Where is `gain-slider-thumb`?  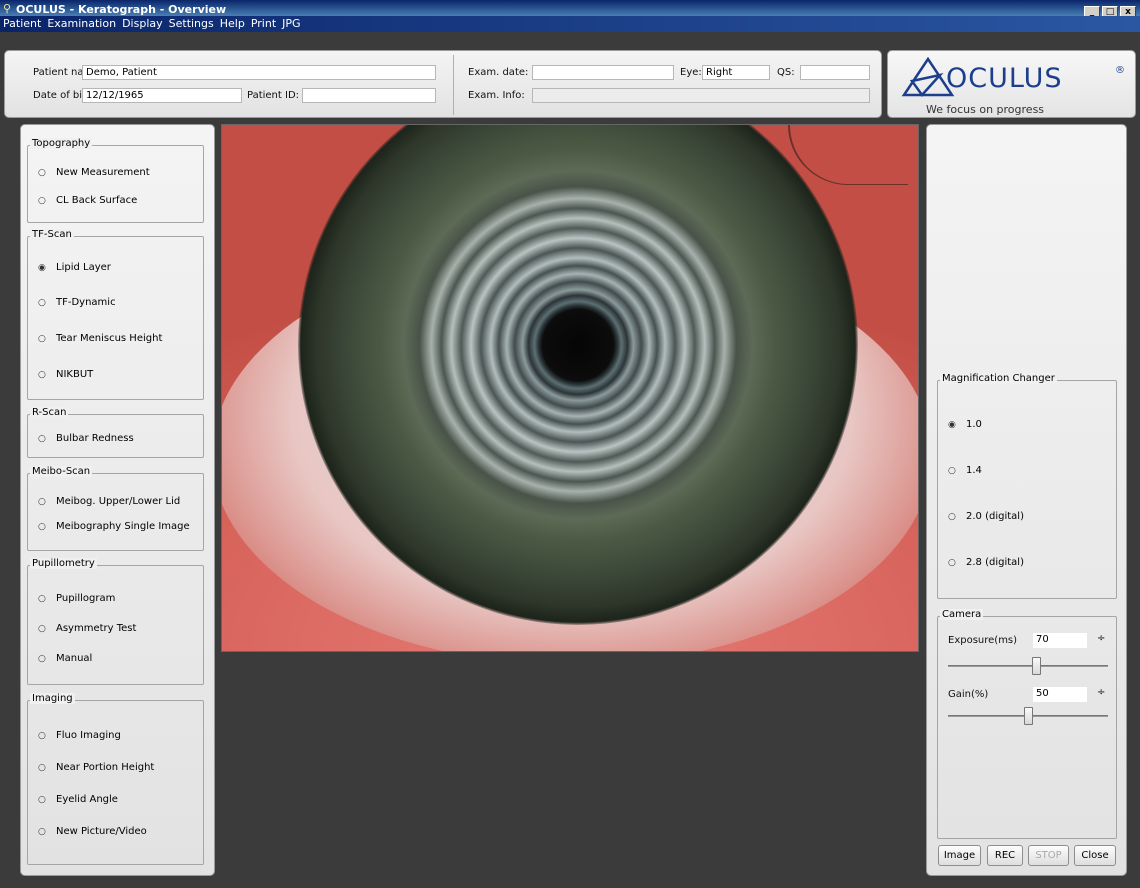 gain-slider-thumb is located at coordinates (1028, 716).